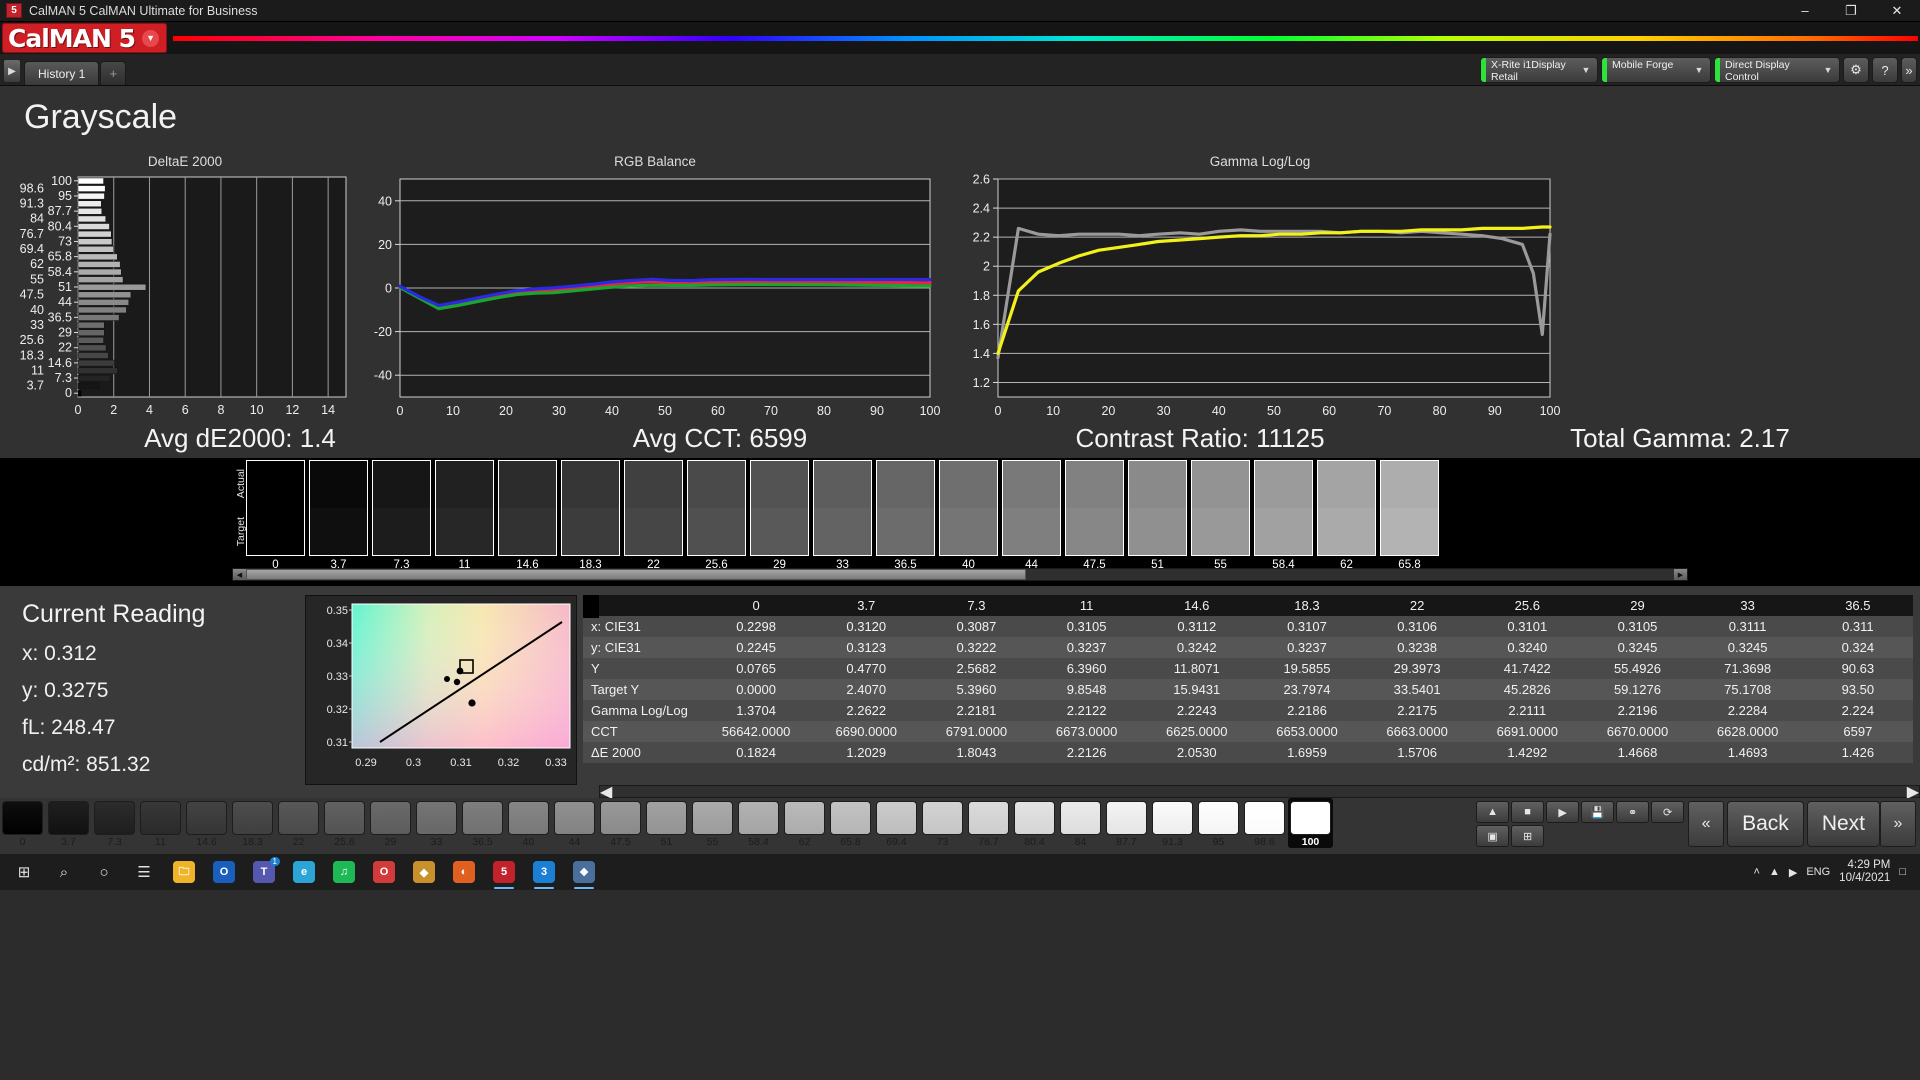  Describe the element at coordinates (1527, 605) in the screenshot. I see `table-column-header: 25.6` at that location.